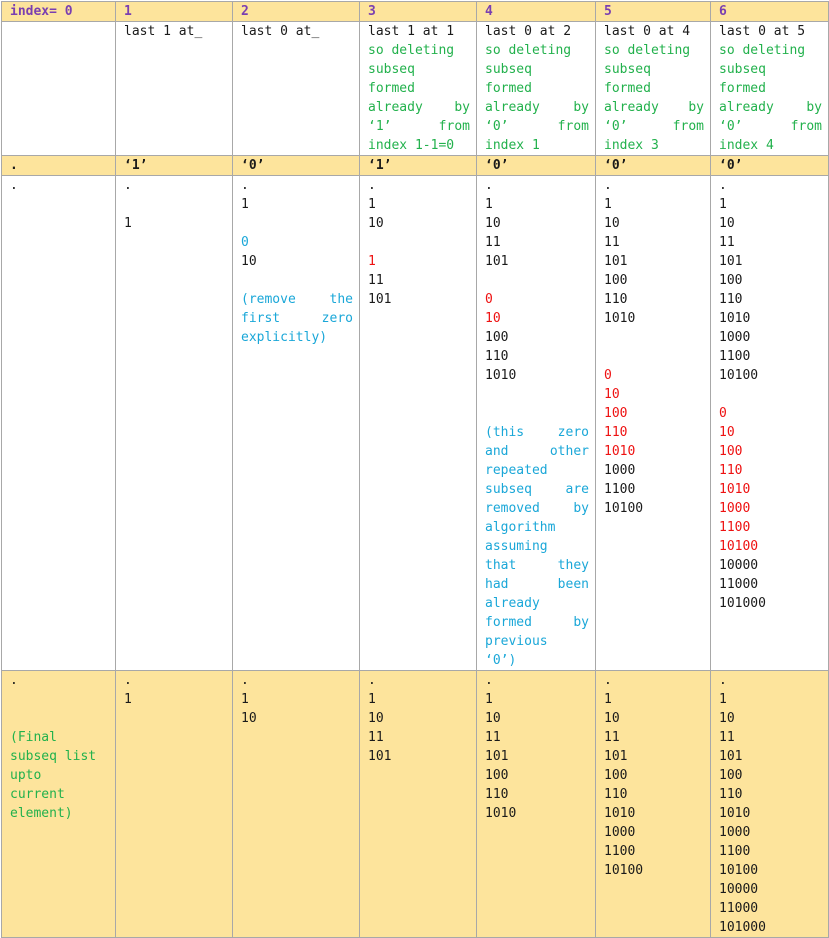  What do you see at coordinates (163, 31) in the screenshot?
I see `cell-line: last 1 at_` at bounding box center [163, 31].